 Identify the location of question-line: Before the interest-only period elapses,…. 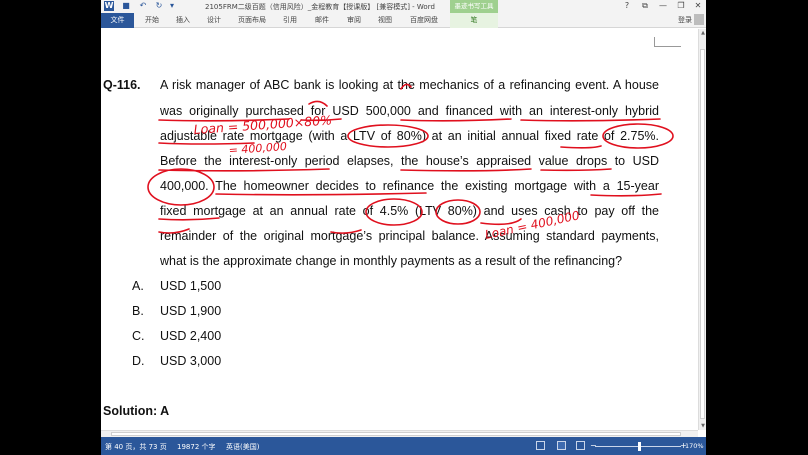
(409, 161).